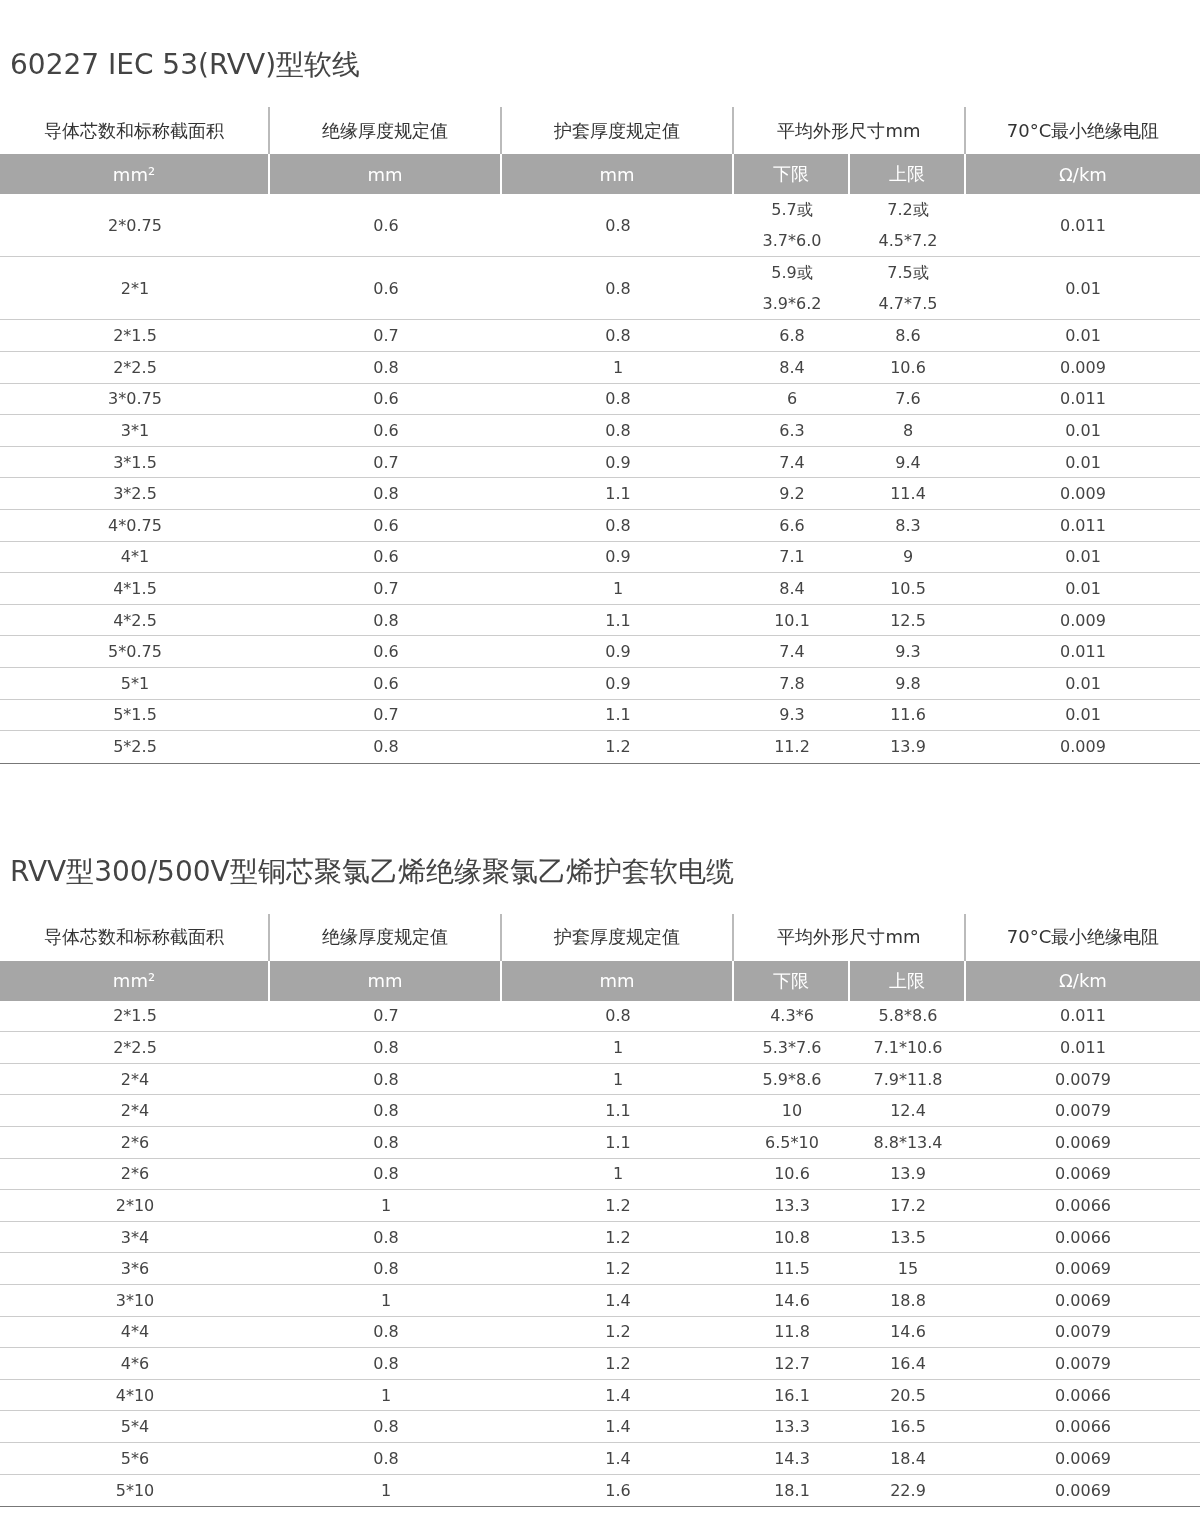  What do you see at coordinates (135, 980) in the screenshot?
I see `unit-header: mm²` at bounding box center [135, 980].